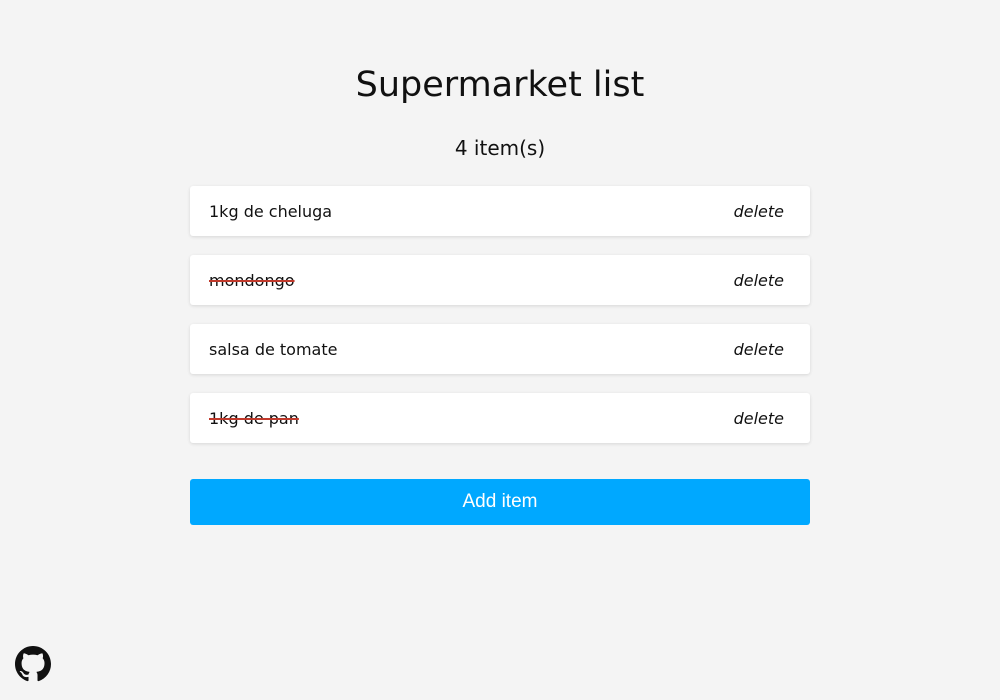  I want to click on page-title: Supermarket list, so click(500, 85).